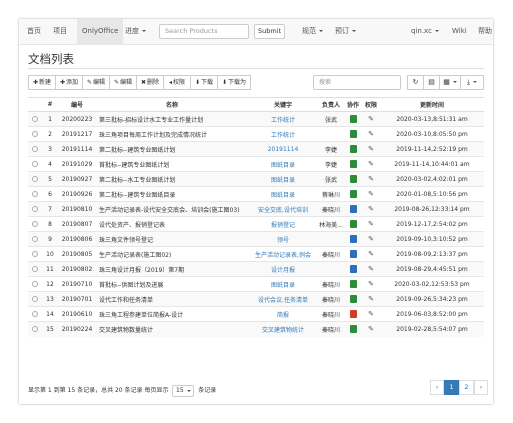 This screenshot has width=513, height=423. I want to click on row-name: 生产活动记录表-设代安全交底会、培训会(施工图03), so click(172, 209).